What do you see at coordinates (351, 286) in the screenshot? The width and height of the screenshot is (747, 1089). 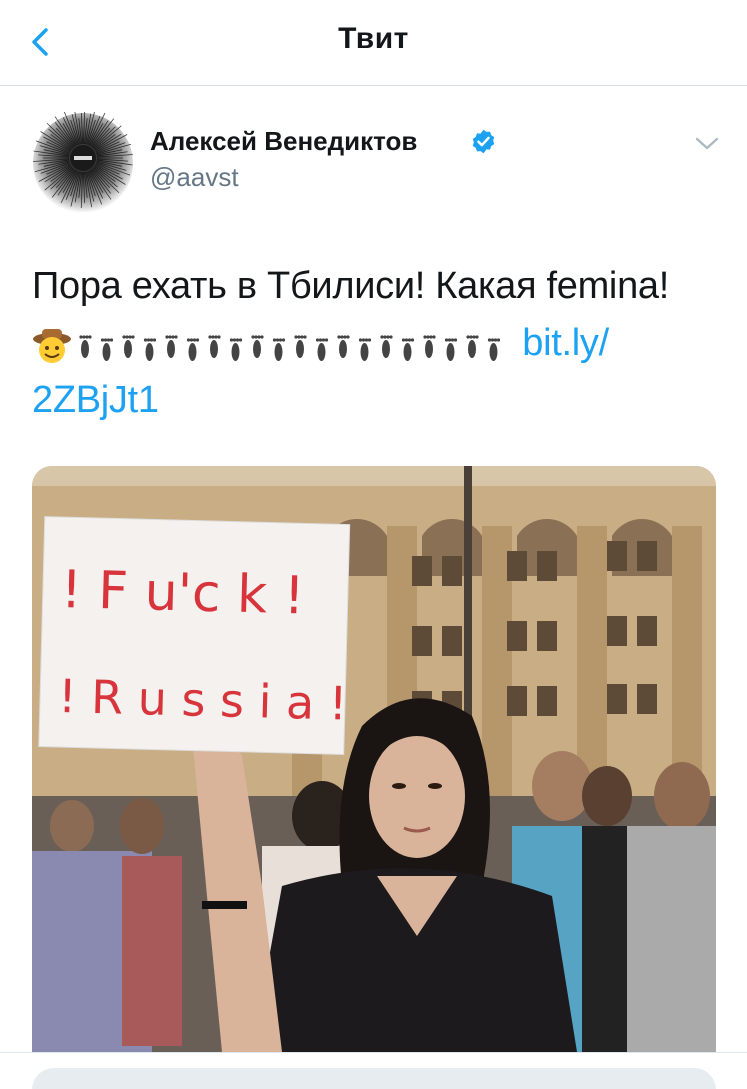 I see `tweet-text-body: Пора ехать в Тбилиси! Какая femina!` at bounding box center [351, 286].